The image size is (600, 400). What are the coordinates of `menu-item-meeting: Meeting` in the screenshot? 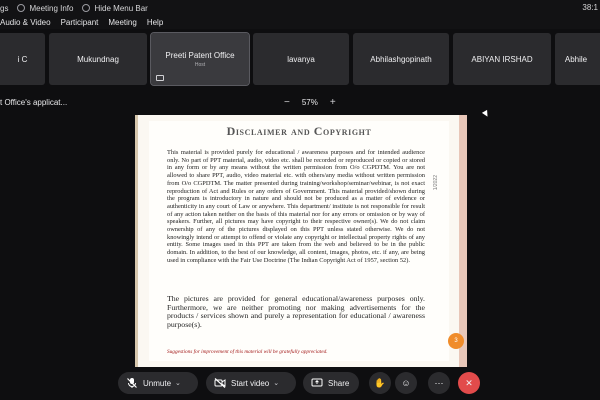 It's located at (122, 22).